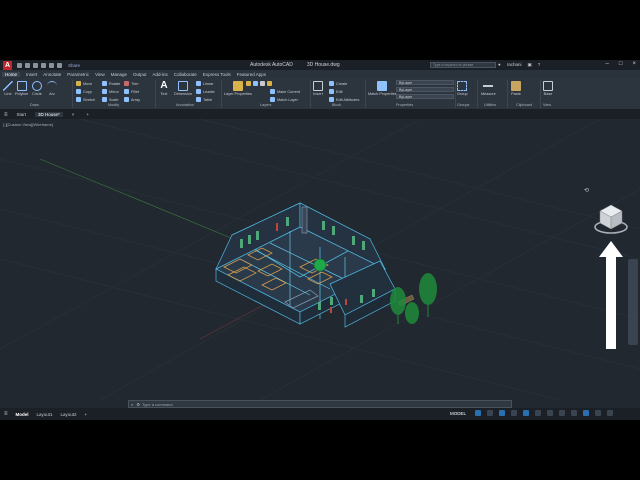  Describe the element at coordinates (550, 413) in the screenshot. I see `annotation-scale-icon` at that location.